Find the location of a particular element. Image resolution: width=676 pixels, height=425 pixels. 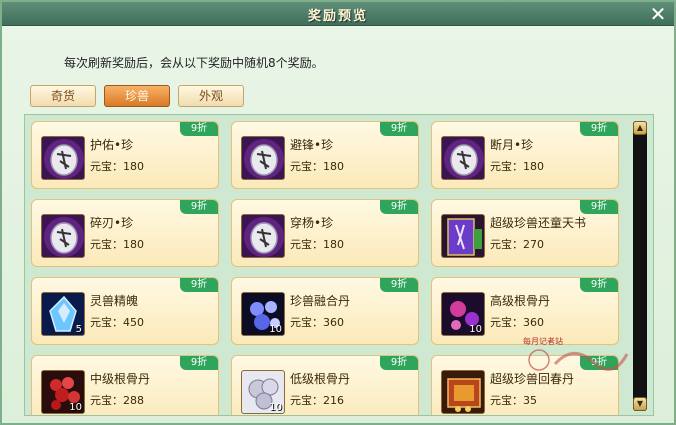

scrollbar: ▲ ▼ is located at coordinates (640, 266).